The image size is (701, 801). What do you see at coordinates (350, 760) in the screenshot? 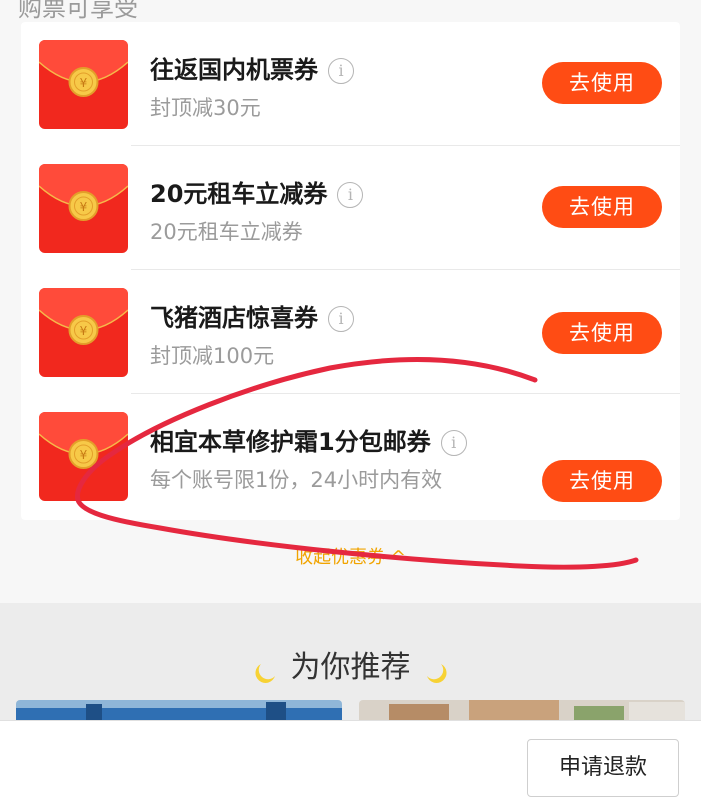
I see `bottom-action-bar: 申请退款` at bounding box center [350, 760].